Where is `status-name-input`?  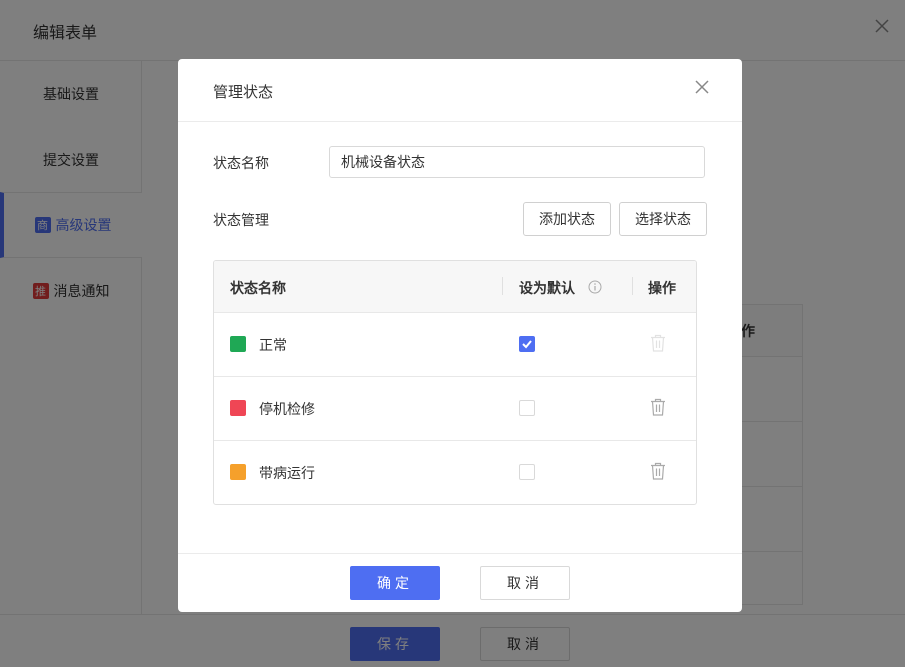
status-name-input is located at coordinates (517, 162).